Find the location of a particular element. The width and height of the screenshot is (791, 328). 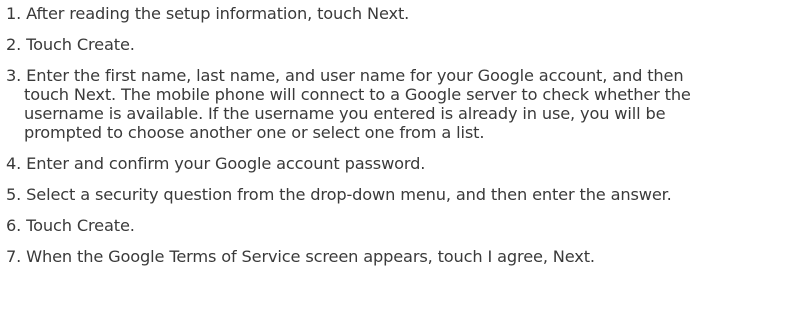

step-6: 6. Touch Create. is located at coordinates (396, 226).